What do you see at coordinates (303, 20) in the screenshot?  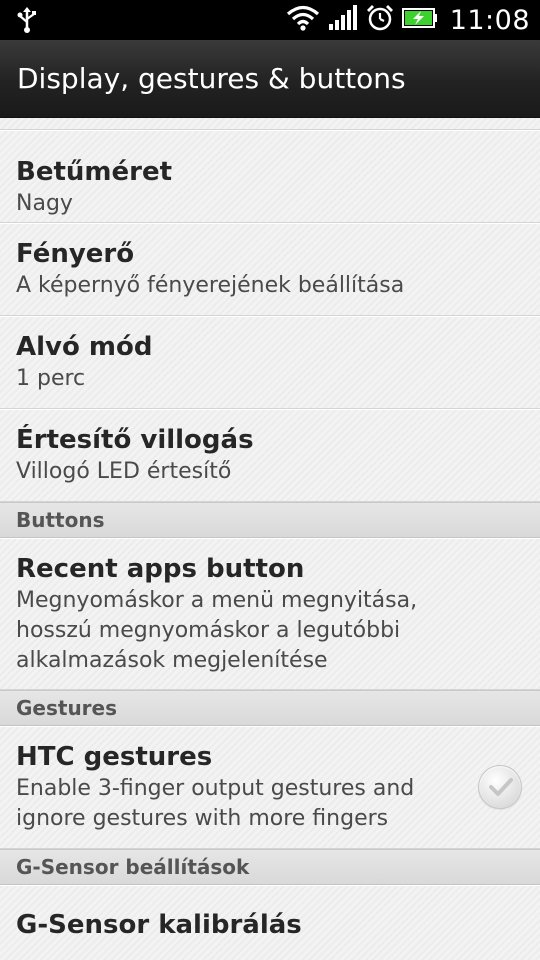 I see `wifi-icon` at bounding box center [303, 20].